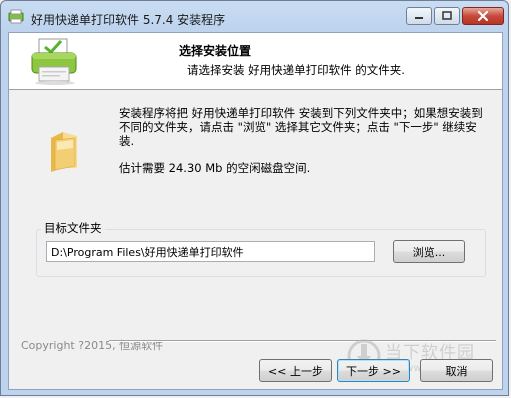 The image size is (511, 398). Describe the element at coordinates (215, 51) in the screenshot. I see `page-title: 选择安装位置` at that location.